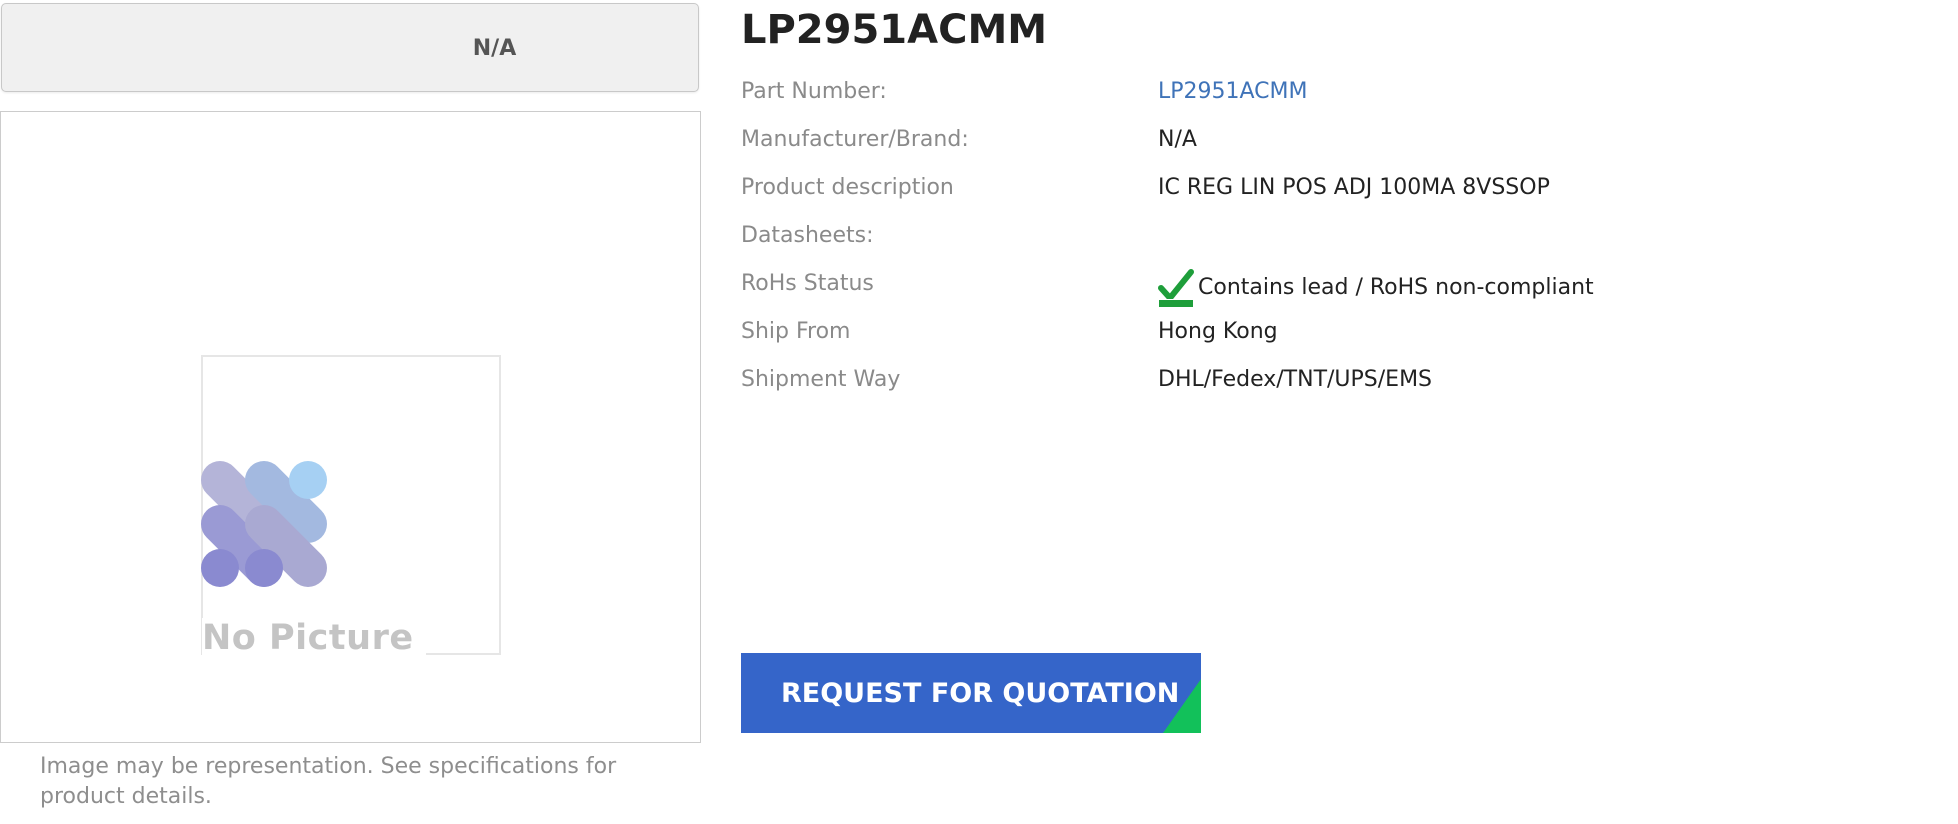 This screenshot has width=1958, height=824. Describe the element at coordinates (264, 524) in the screenshot. I see `no-picture-icon` at that location.